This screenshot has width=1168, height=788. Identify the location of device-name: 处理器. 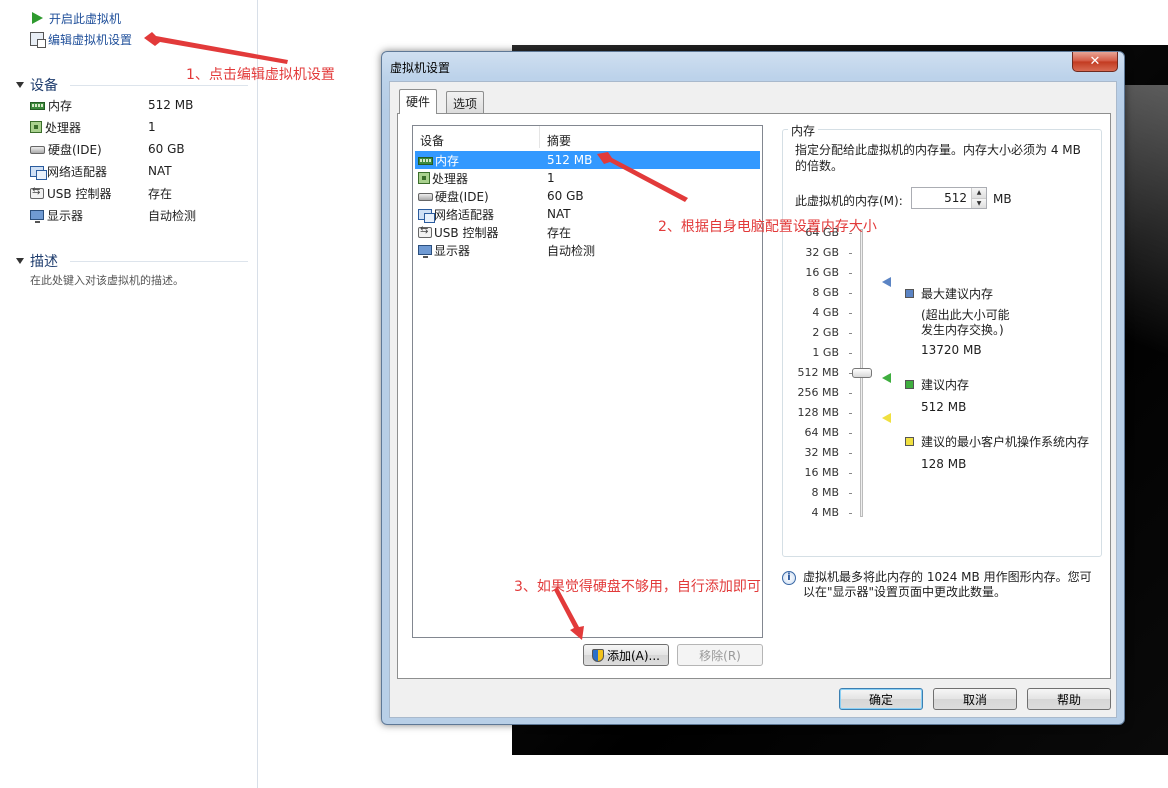
(63, 127).